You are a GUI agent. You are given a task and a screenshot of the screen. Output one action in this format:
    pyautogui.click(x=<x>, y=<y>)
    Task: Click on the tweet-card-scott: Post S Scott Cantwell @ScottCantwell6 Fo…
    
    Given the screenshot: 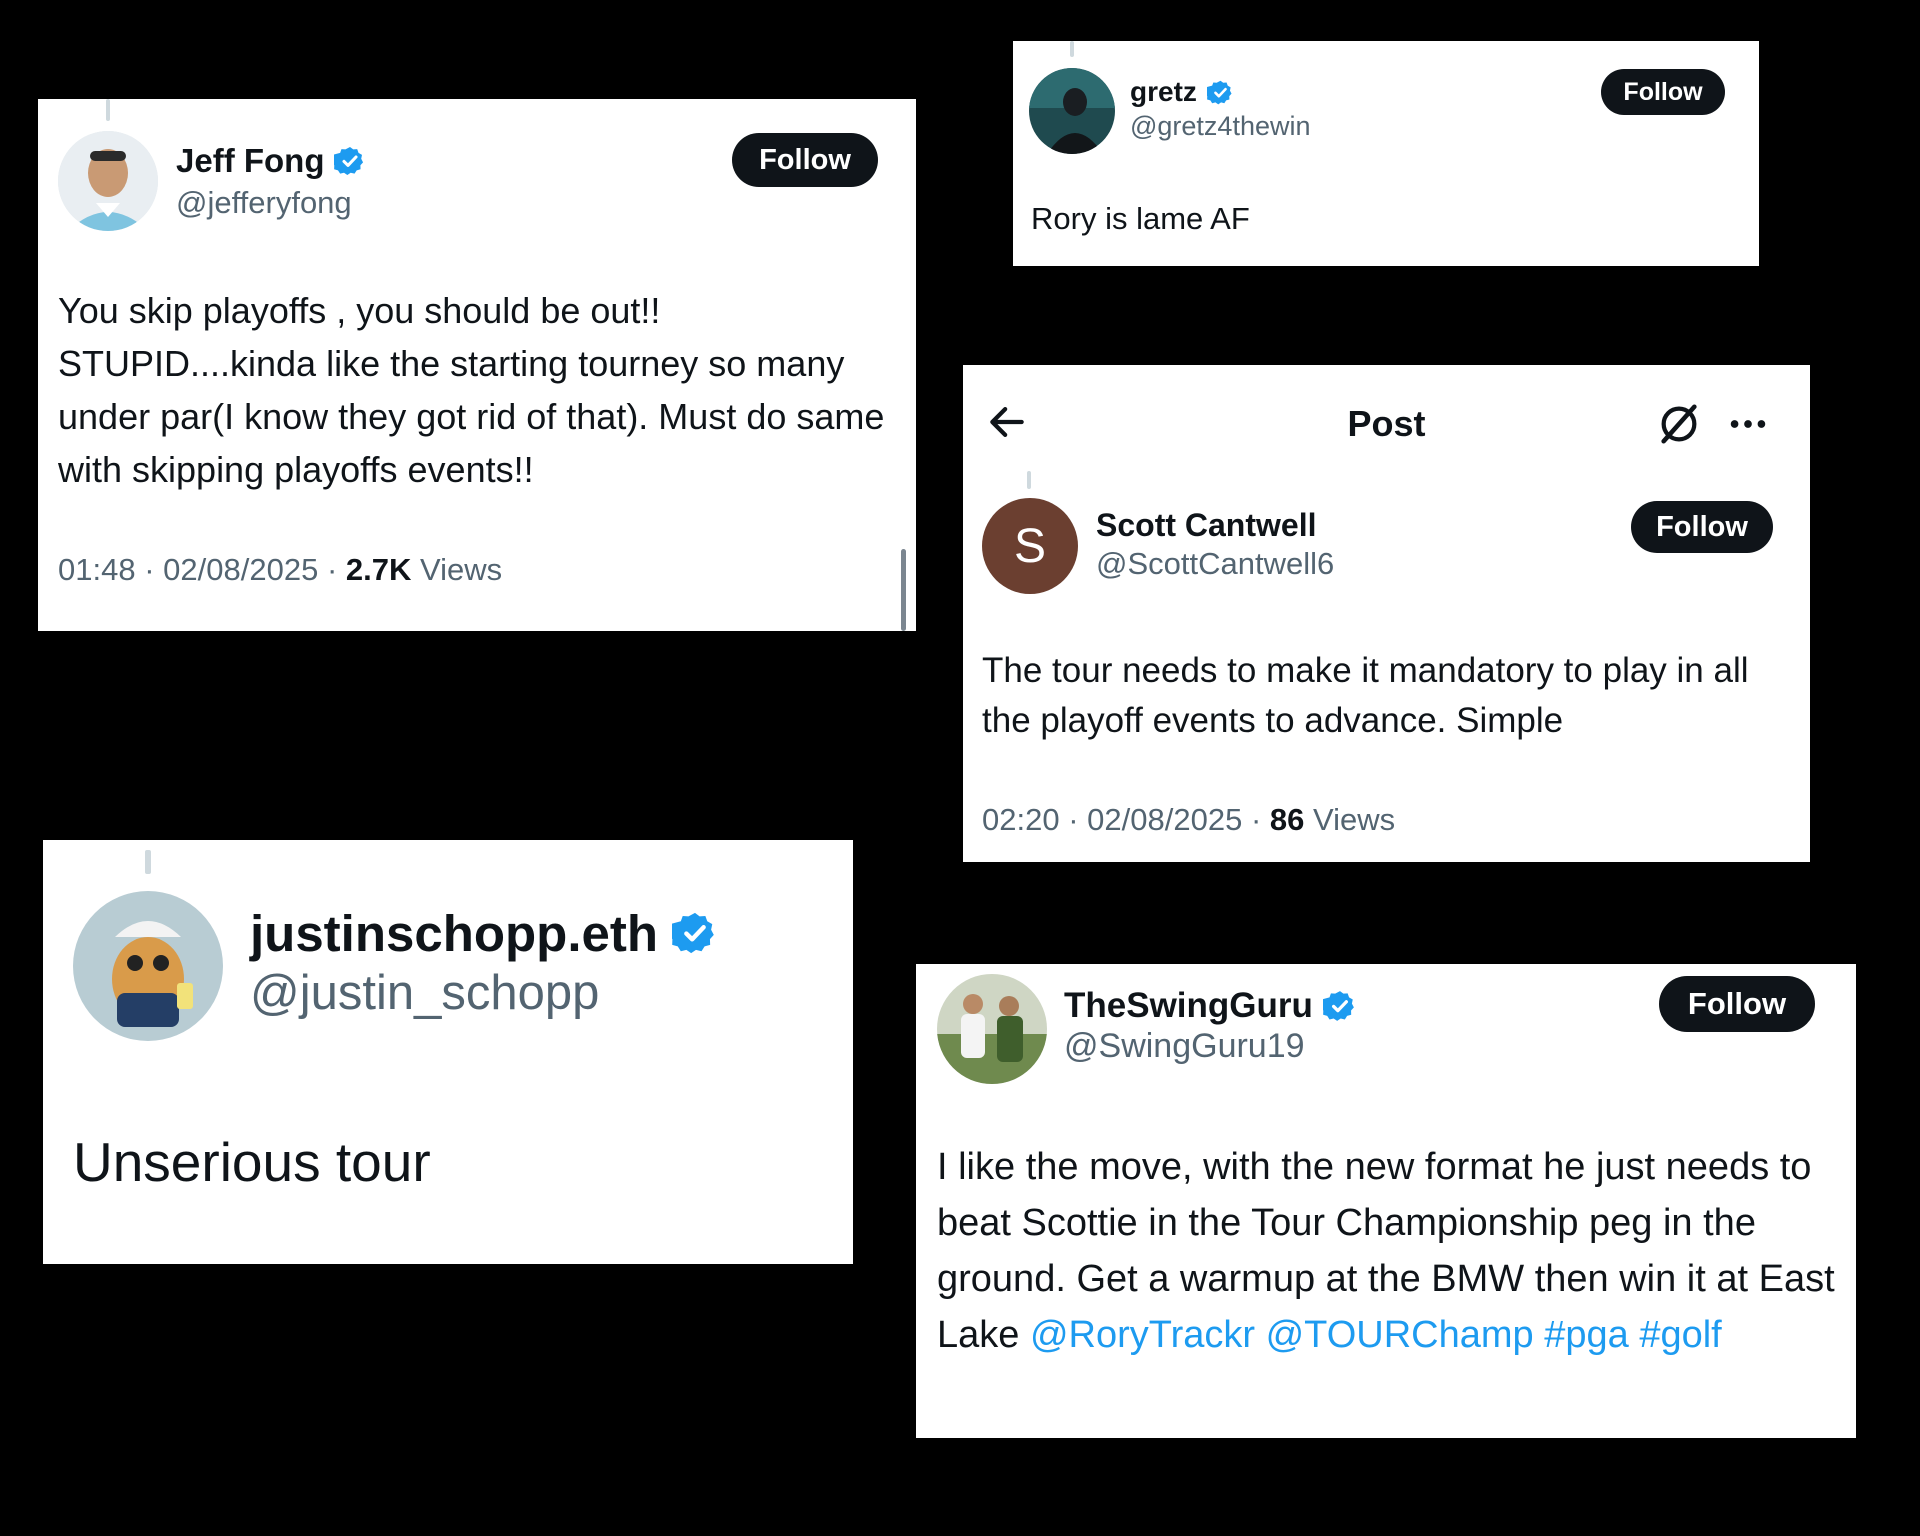 What is the action you would take?
    pyautogui.click(x=1386, y=613)
    